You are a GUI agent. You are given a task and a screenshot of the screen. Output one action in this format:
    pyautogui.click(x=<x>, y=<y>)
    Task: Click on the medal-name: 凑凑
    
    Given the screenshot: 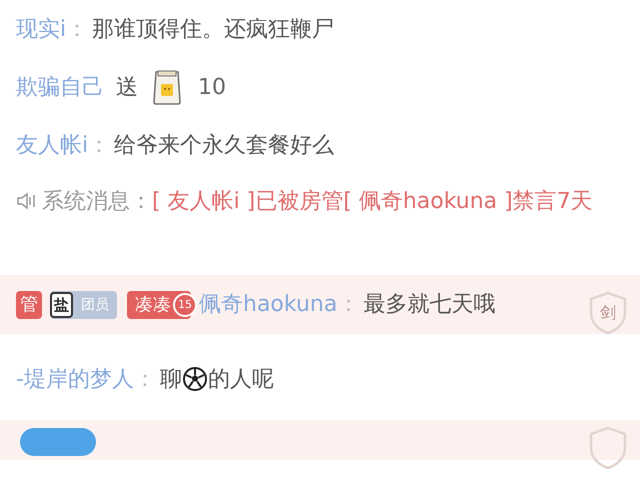 What is the action you would take?
    pyautogui.click(x=153, y=304)
    